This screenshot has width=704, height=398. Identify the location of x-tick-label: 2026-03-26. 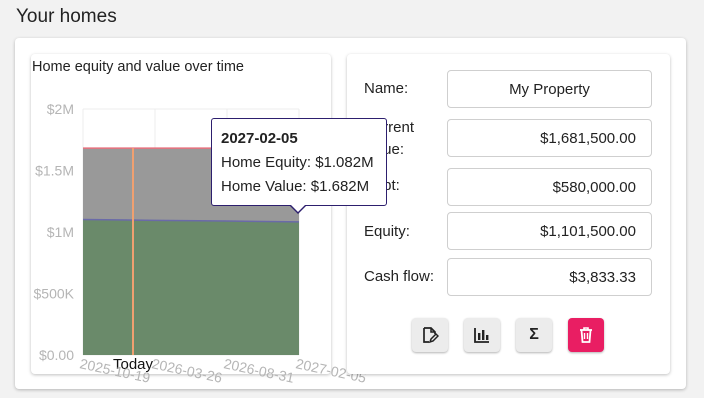
(187, 370).